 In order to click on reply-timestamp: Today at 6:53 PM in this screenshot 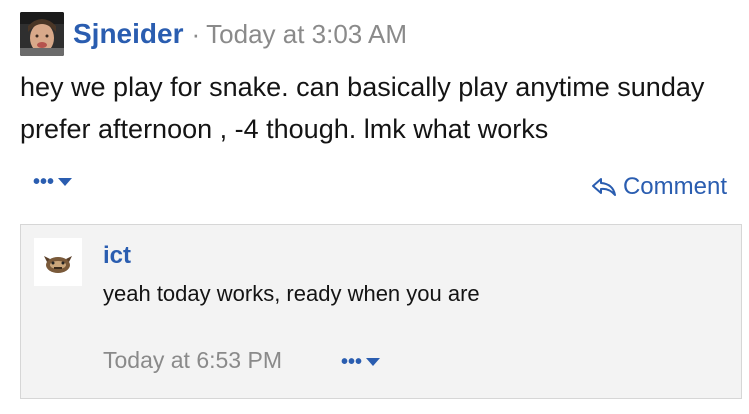, I will do `click(192, 360)`.